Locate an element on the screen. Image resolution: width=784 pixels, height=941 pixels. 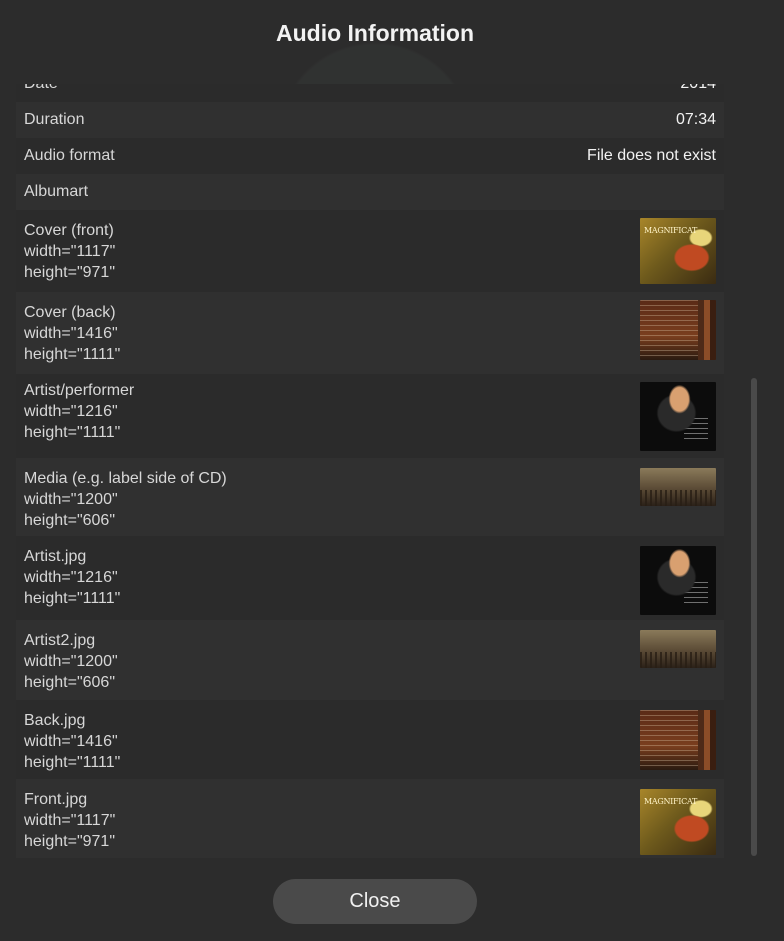
info-label: Date is located at coordinates (41, 88).